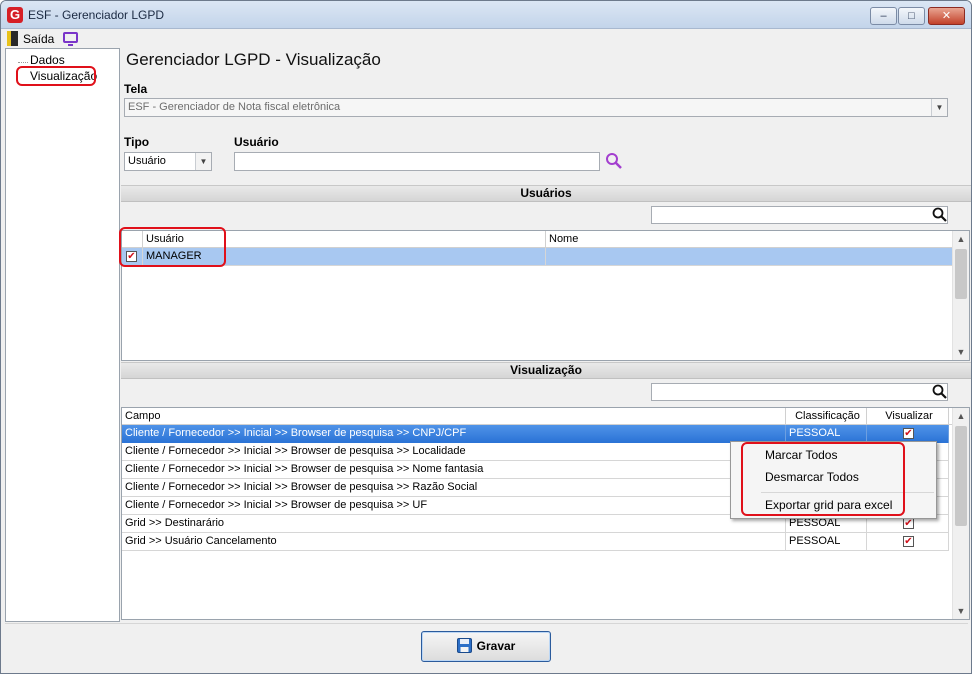 The image size is (972, 674). I want to click on cell-classificacao: PESSOAL, so click(826, 542).